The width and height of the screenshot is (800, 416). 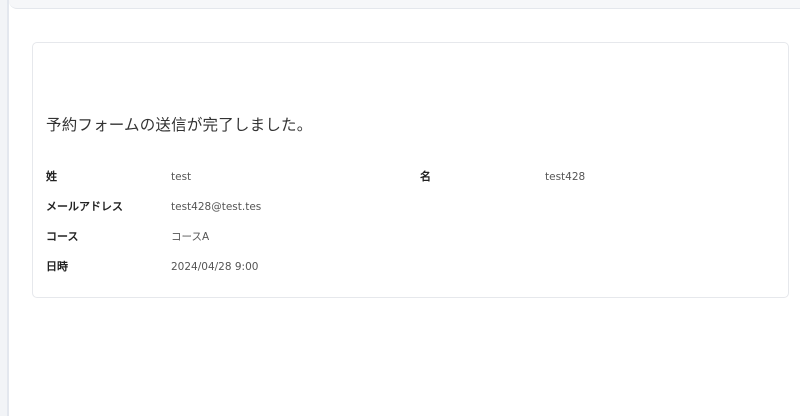 I want to click on course-label: コース, so click(x=62, y=236).